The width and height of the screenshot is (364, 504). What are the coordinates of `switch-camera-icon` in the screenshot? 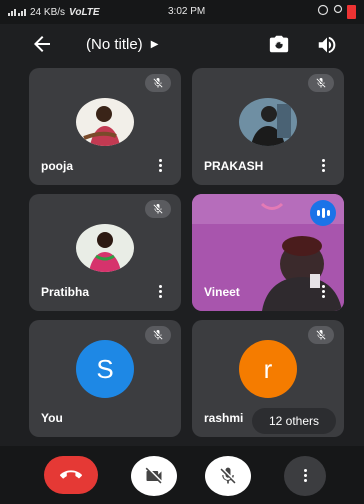 It's located at (279, 44).